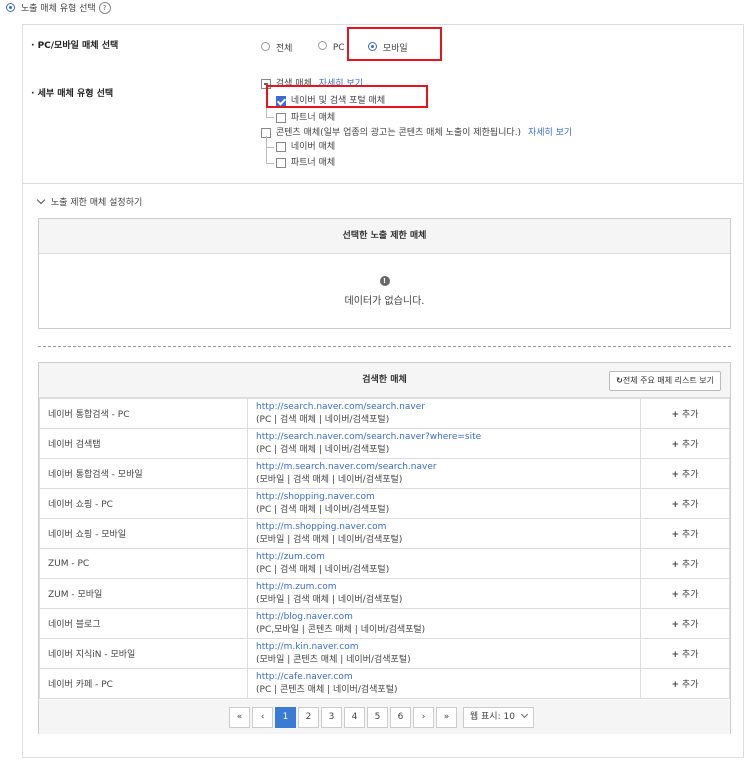  Describe the element at coordinates (239, 717) in the screenshot. I see `page-first: «` at that location.